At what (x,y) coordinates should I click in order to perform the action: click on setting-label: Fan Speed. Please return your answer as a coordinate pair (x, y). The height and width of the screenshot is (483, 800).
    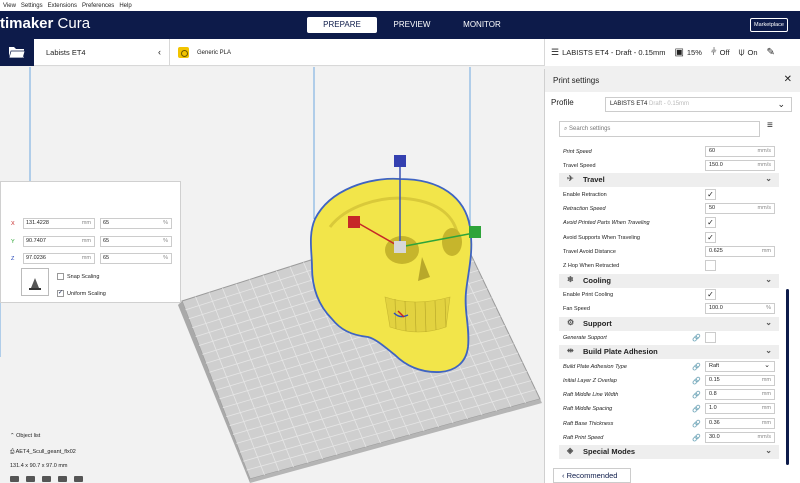
    Looking at the image, I should click on (576, 309).